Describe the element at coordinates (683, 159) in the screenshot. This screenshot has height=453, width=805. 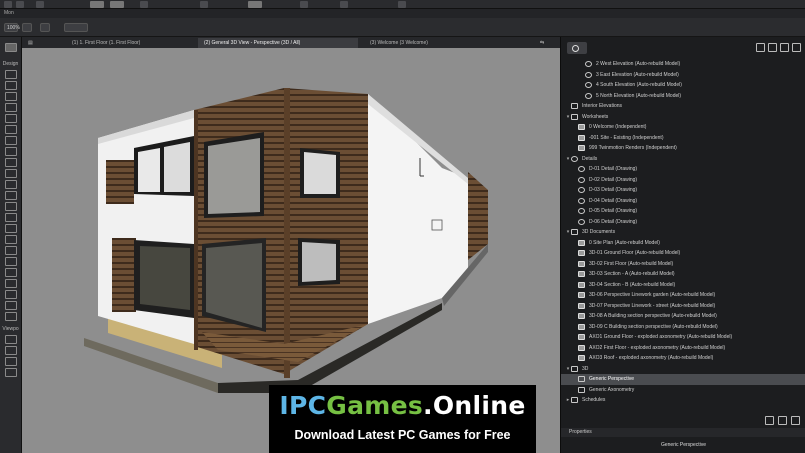
I see `navigator-item: ▾ Details` at that location.